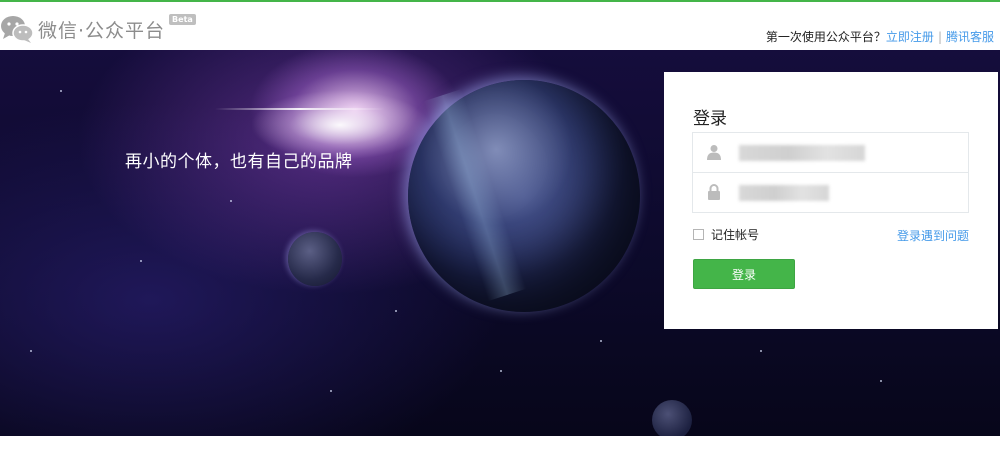 The width and height of the screenshot is (1000, 452). Describe the element at coordinates (182, 19) in the screenshot. I see `beta-badge: Beta` at that location.